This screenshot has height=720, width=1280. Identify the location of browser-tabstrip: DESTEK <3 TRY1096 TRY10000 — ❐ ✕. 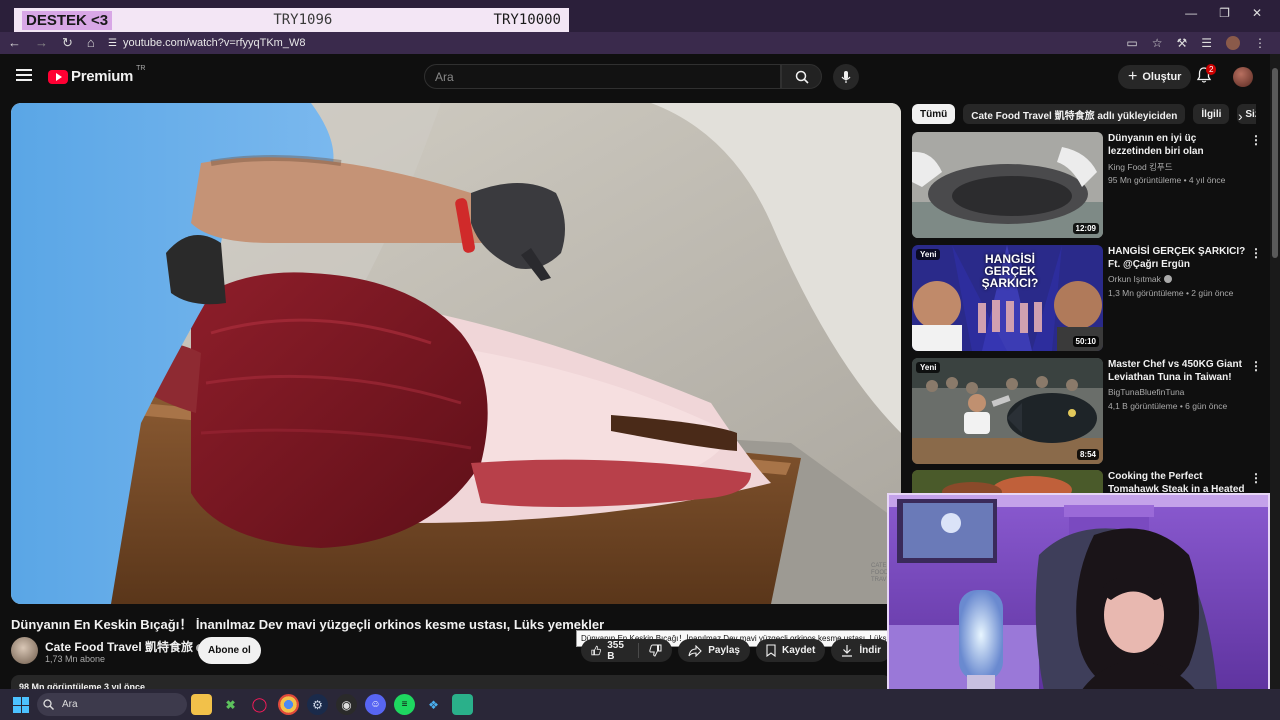
(640, 16).